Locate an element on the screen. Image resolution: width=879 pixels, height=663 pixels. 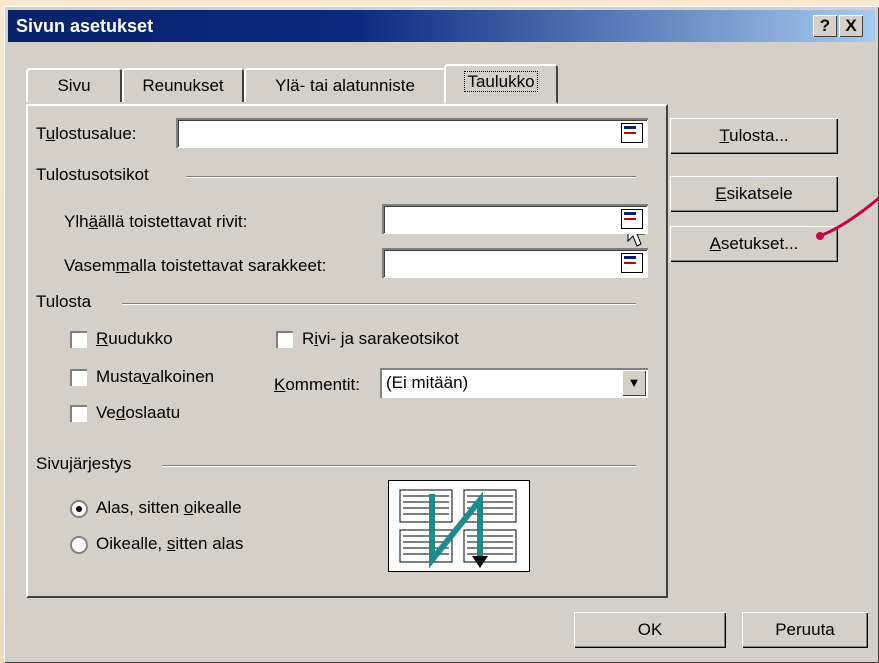
cols-to-repeat-input is located at coordinates (515, 263).